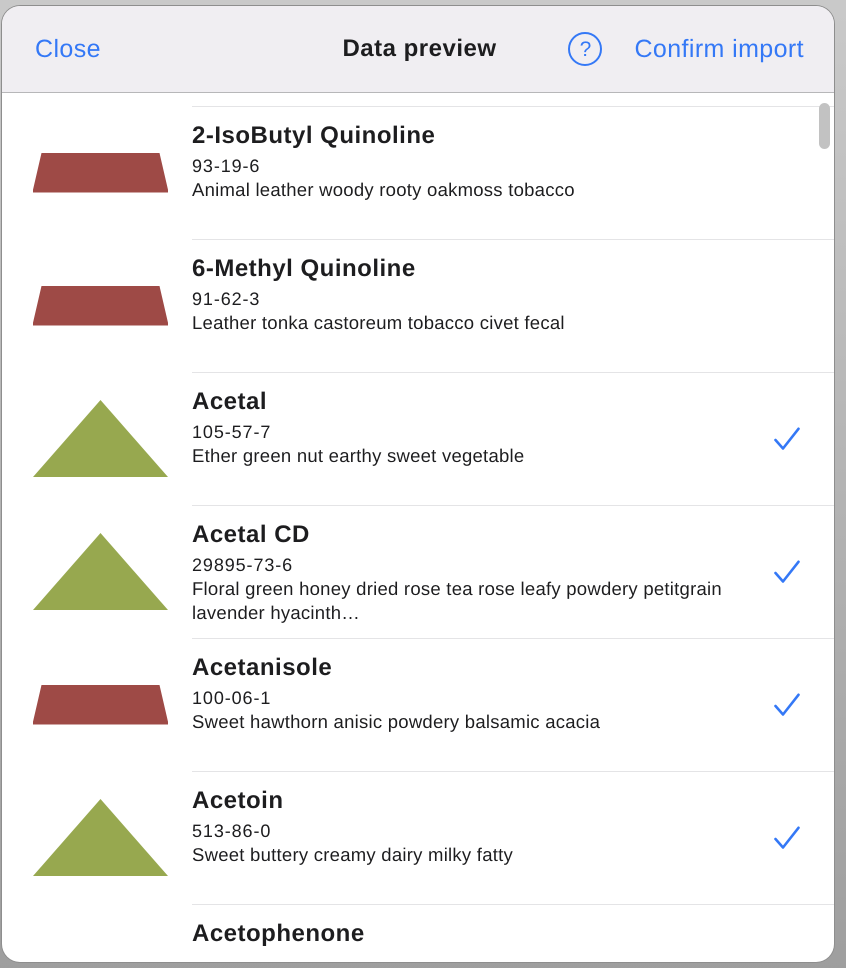 The width and height of the screenshot is (846, 968). What do you see at coordinates (232, 432) in the screenshot?
I see `cas-number: 105-57-7` at bounding box center [232, 432].